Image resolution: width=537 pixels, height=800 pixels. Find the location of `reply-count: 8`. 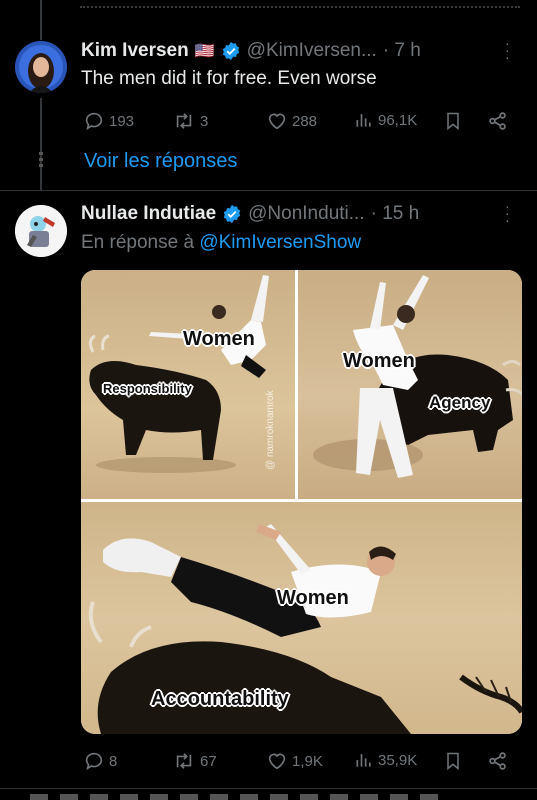

reply-count: 8 is located at coordinates (113, 761).